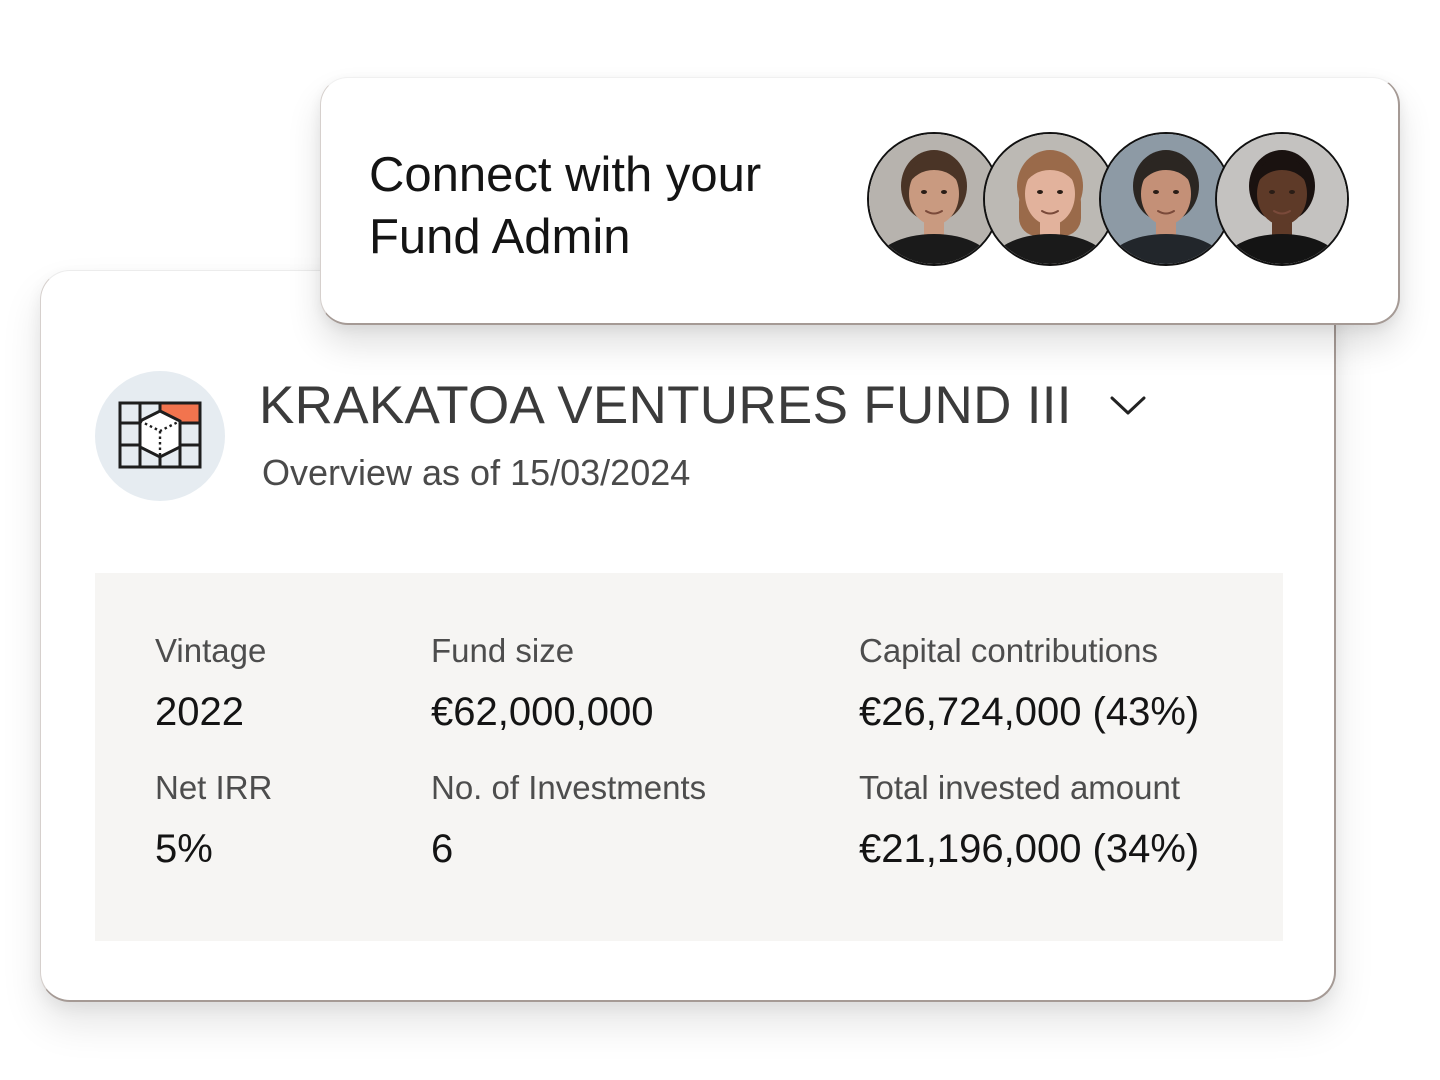 This screenshot has width=1440, height=1080. Describe the element at coordinates (1128, 406) in the screenshot. I see `chevron-down-icon` at that location.